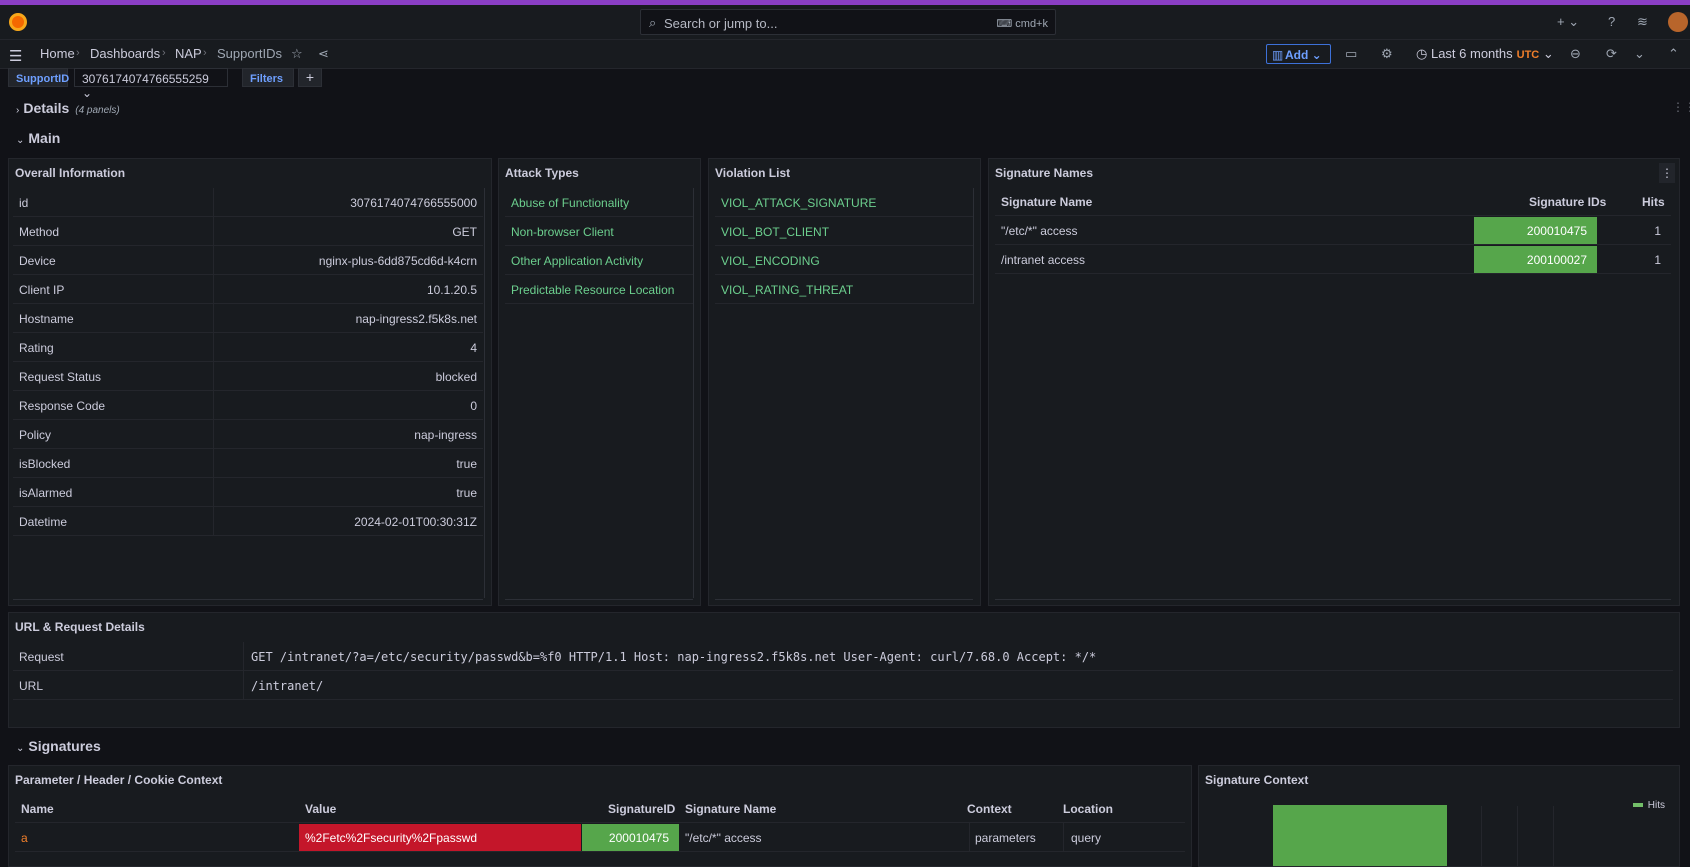 The width and height of the screenshot is (1690, 867). I want to click on filters-label: Filters, so click(268, 77).